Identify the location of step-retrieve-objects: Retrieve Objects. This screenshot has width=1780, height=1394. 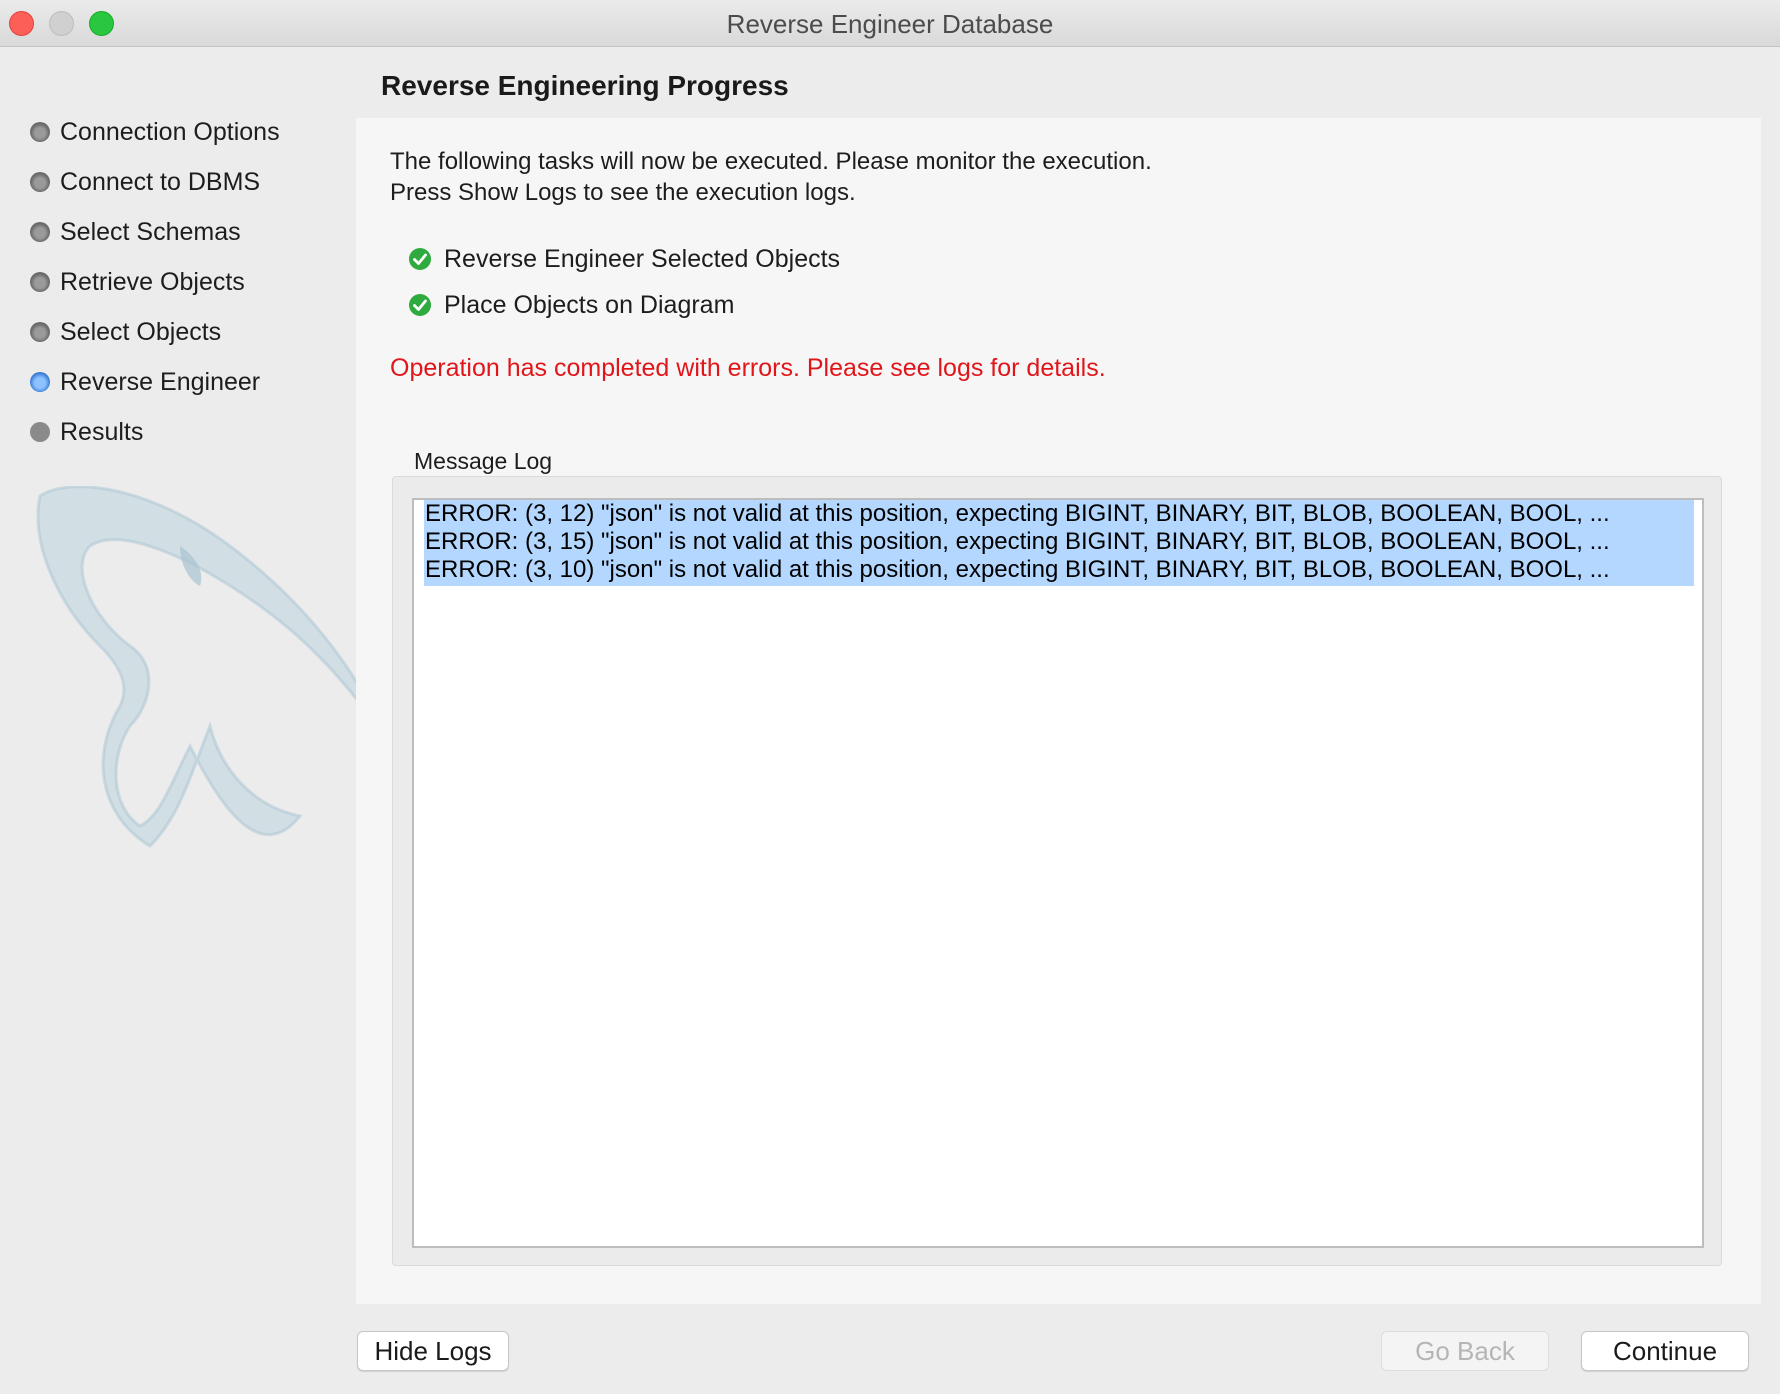
(137, 282).